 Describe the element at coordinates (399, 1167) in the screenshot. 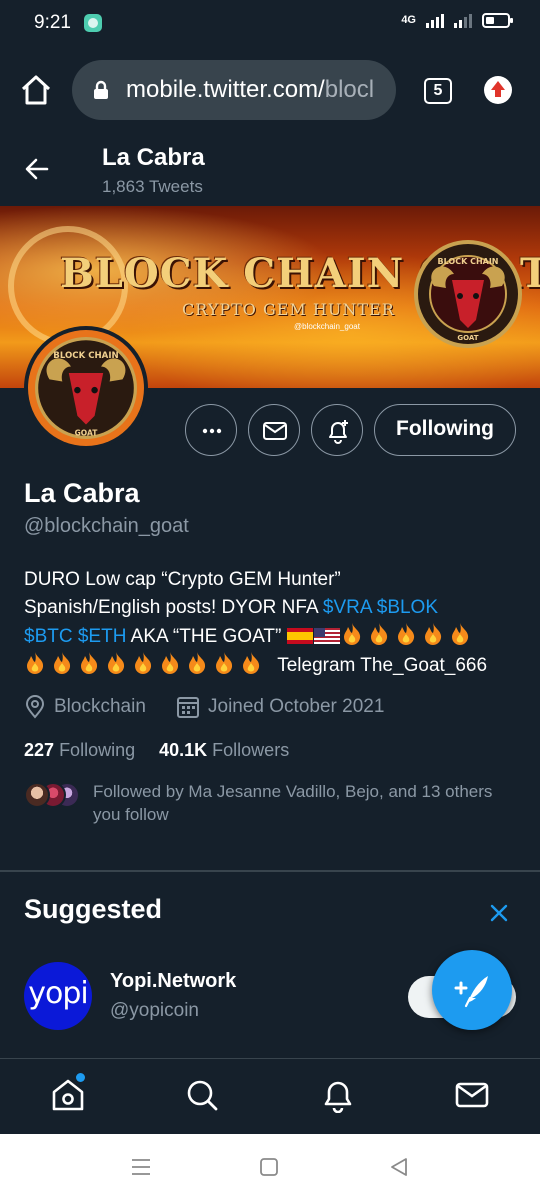

I see `back-triangle-icon` at that location.